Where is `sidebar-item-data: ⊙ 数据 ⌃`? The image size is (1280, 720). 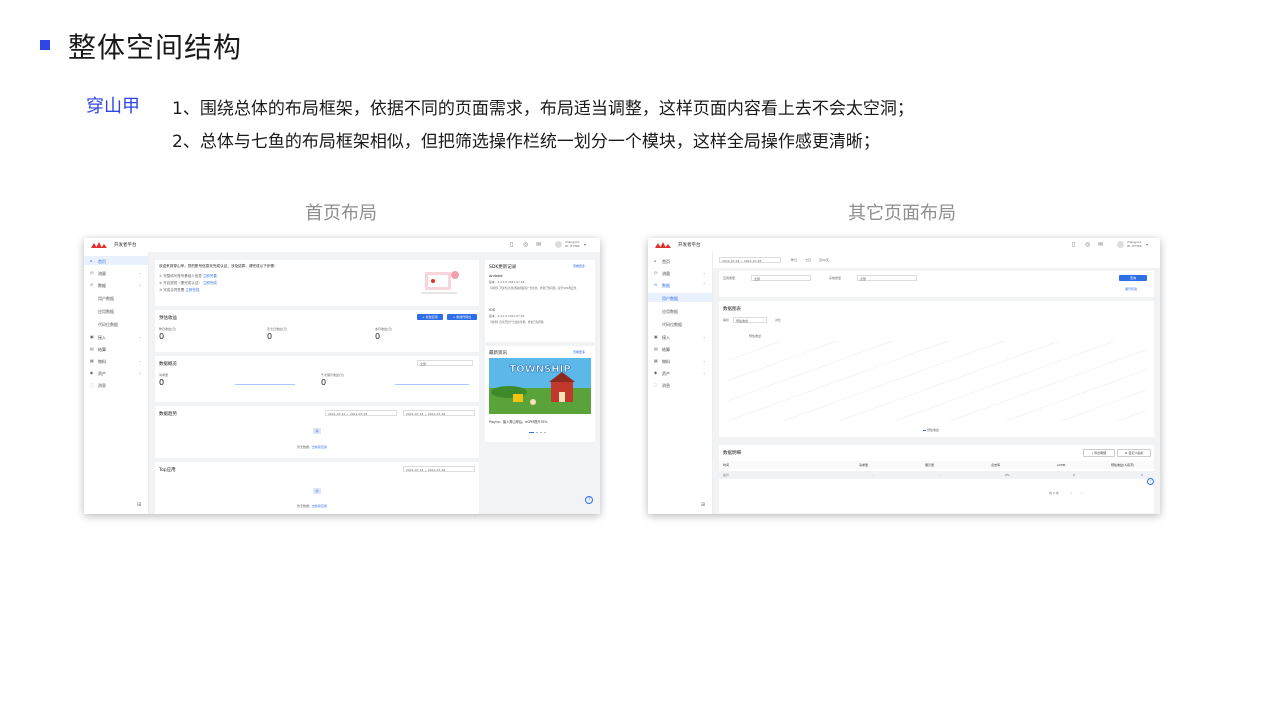
sidebar-item-data: ⊙ 数据 ⌃ is located at coordinates (680, 284).